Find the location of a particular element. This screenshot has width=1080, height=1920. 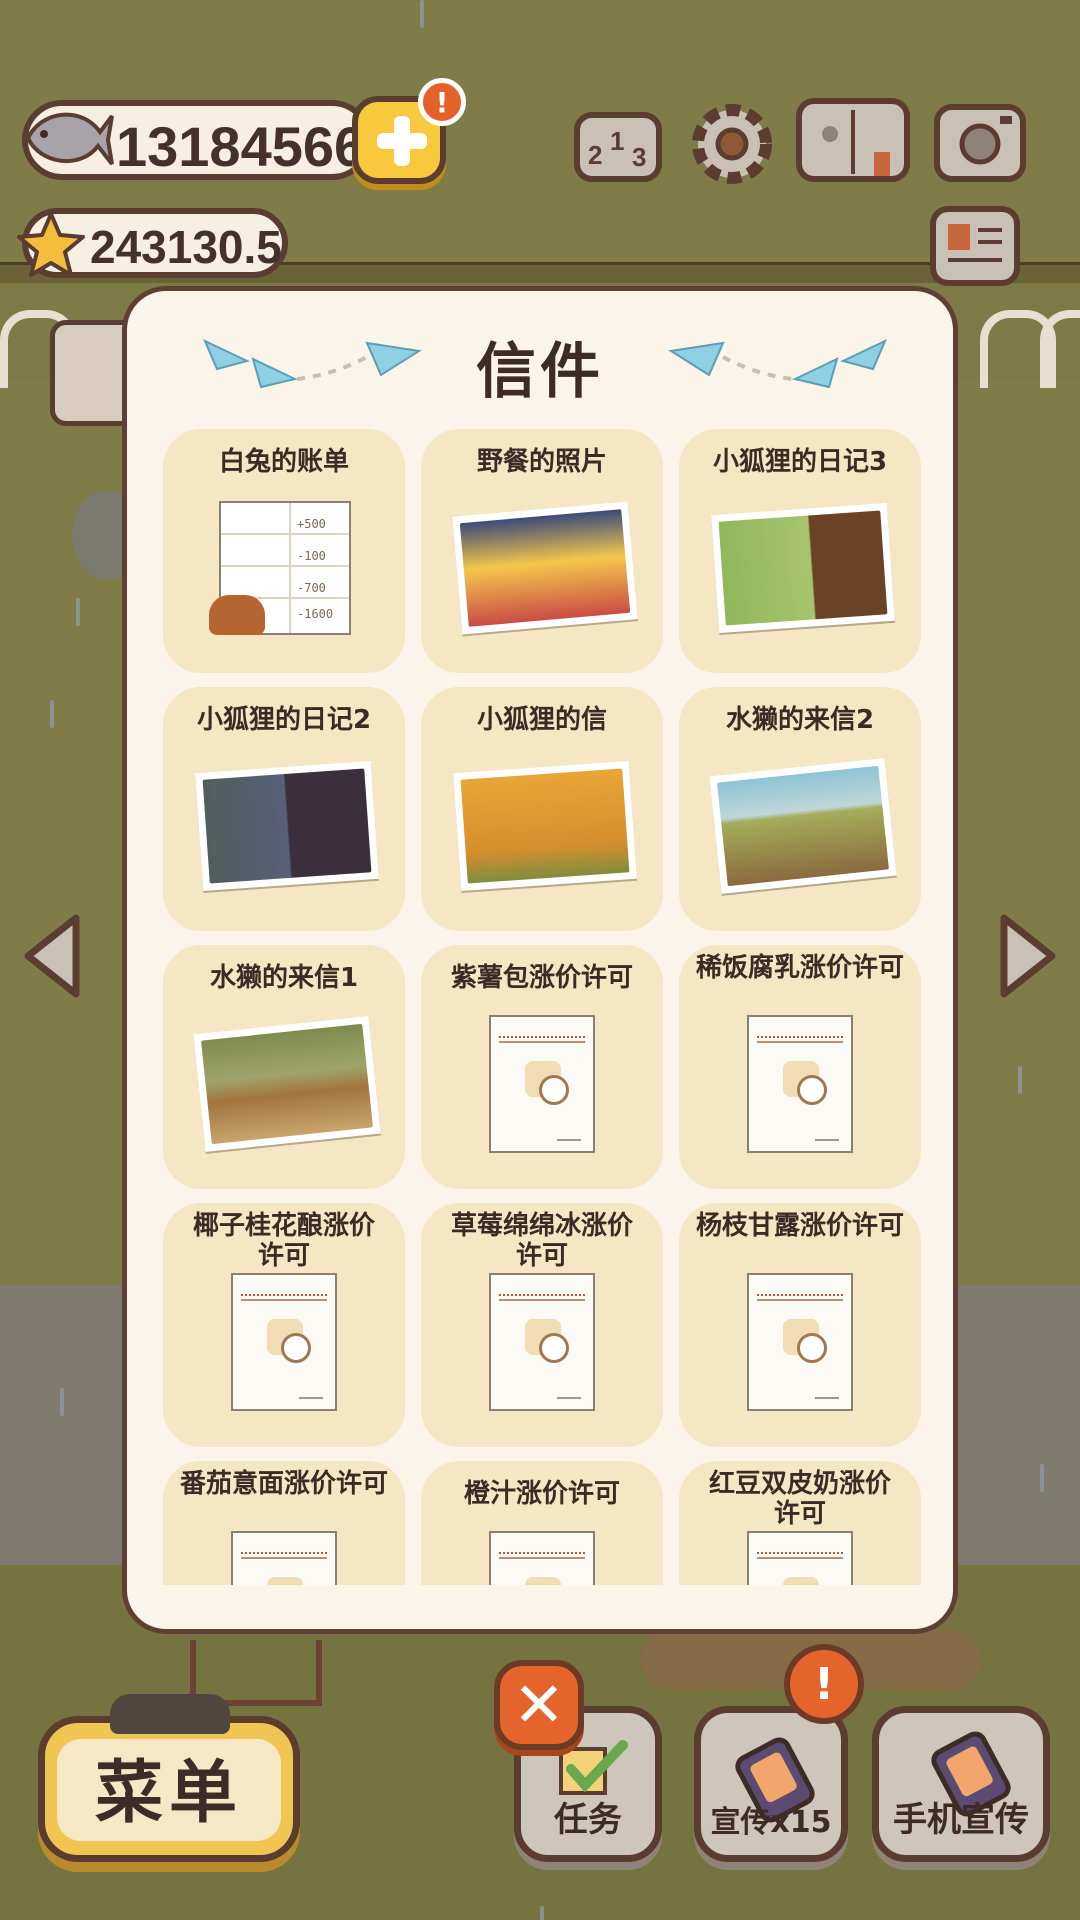

book-icon is located at coordinates (856, 143).